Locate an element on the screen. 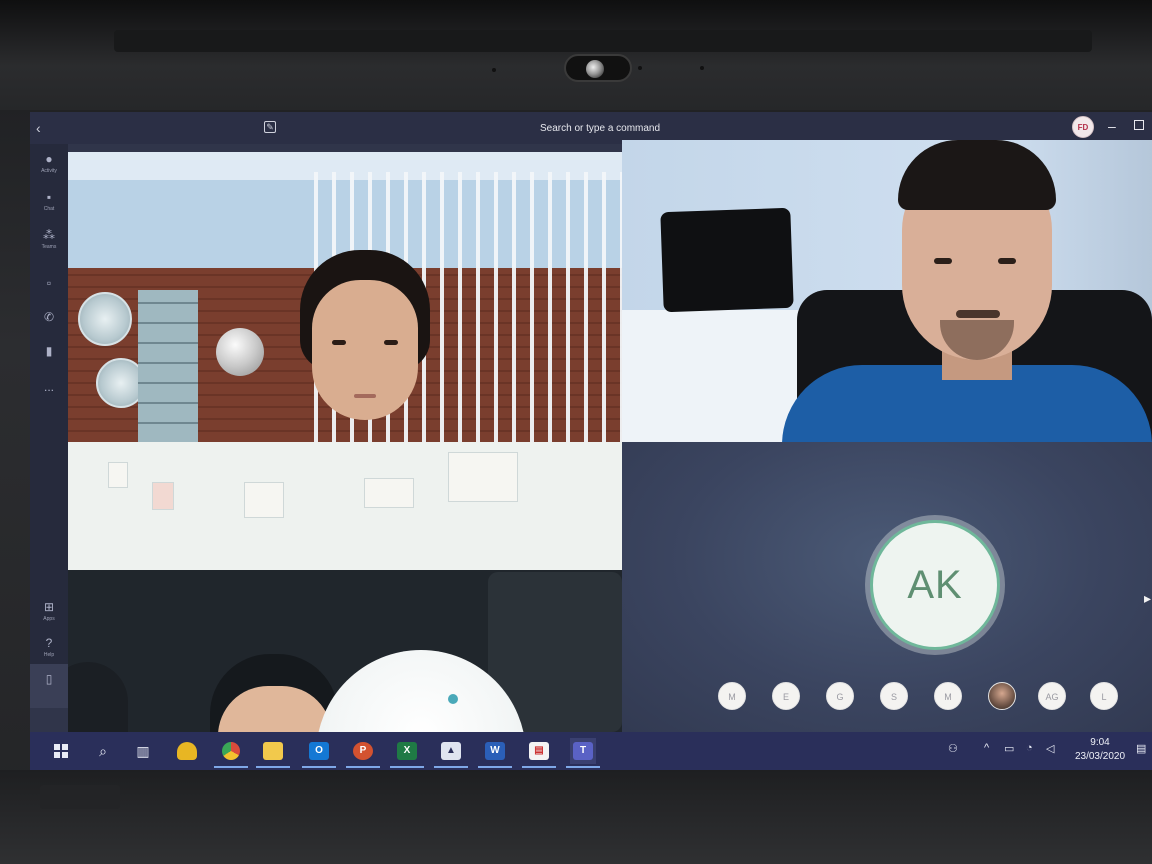  scene-plush-eye is located at coordinates (453, 699).